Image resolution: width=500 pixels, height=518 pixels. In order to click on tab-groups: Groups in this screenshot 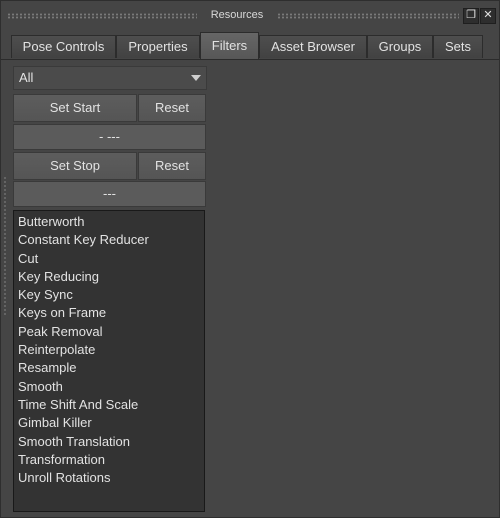, I will do `click(400, 46)`.